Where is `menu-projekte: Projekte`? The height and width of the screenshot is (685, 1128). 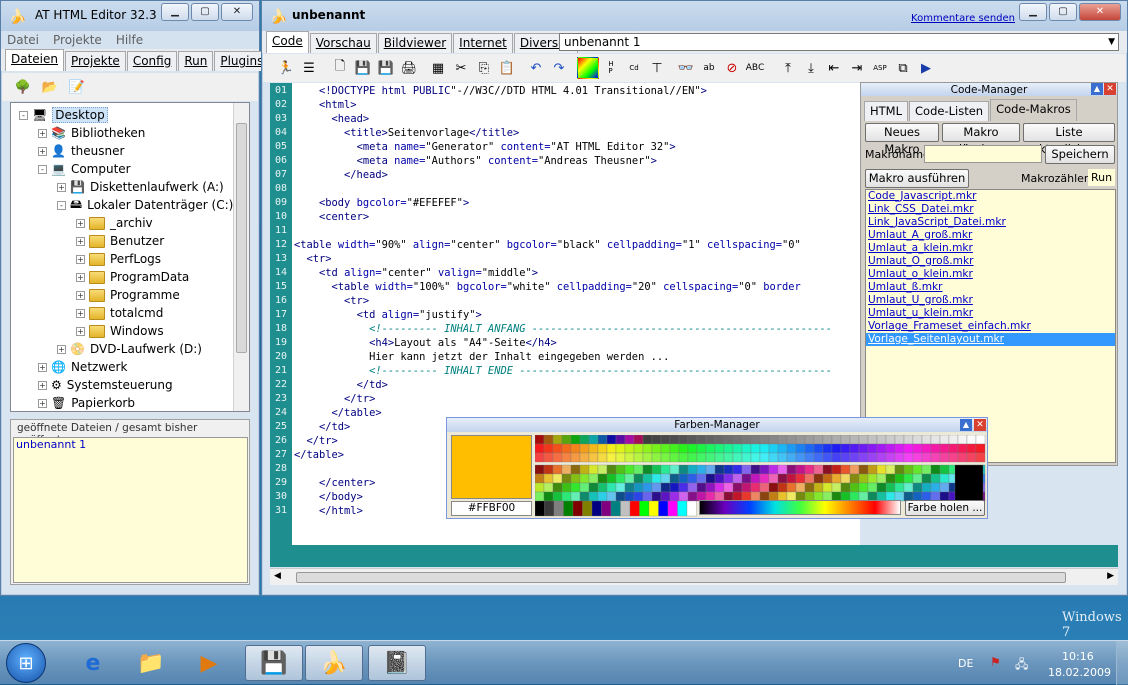
menu-projekte: Projekte is located at coordinates (77, 40).